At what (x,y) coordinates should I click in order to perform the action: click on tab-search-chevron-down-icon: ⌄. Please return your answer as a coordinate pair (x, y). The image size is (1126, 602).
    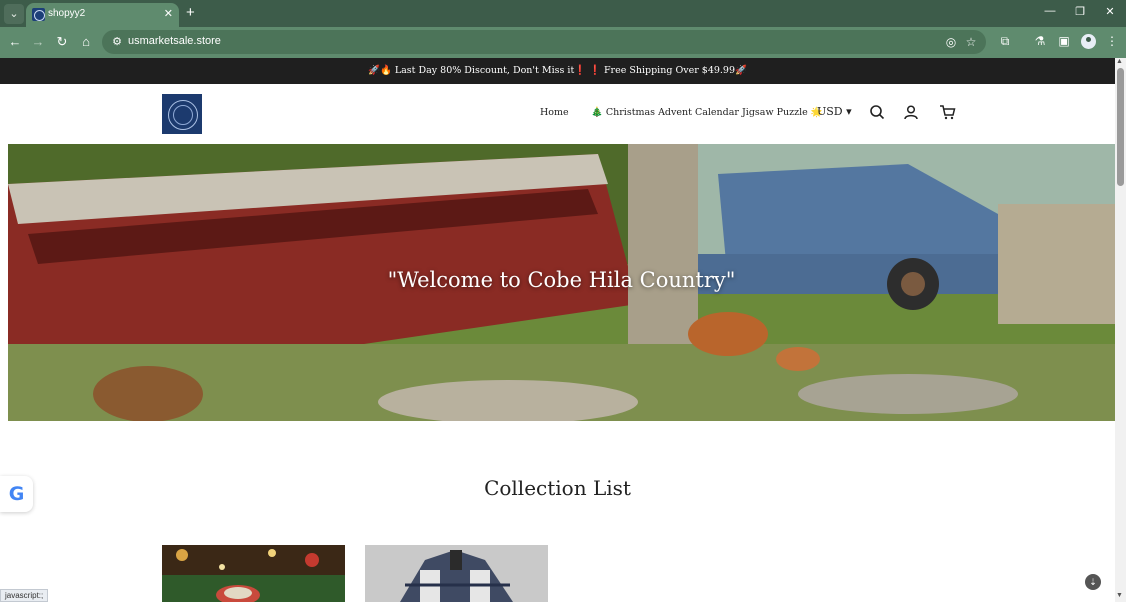
    Looking at the image, I should click on (14, 14).